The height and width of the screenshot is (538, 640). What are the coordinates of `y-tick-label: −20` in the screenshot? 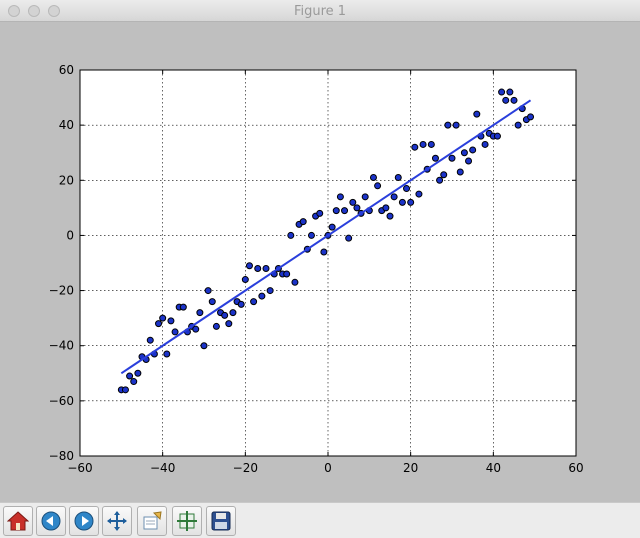 It's located at (61, 291).